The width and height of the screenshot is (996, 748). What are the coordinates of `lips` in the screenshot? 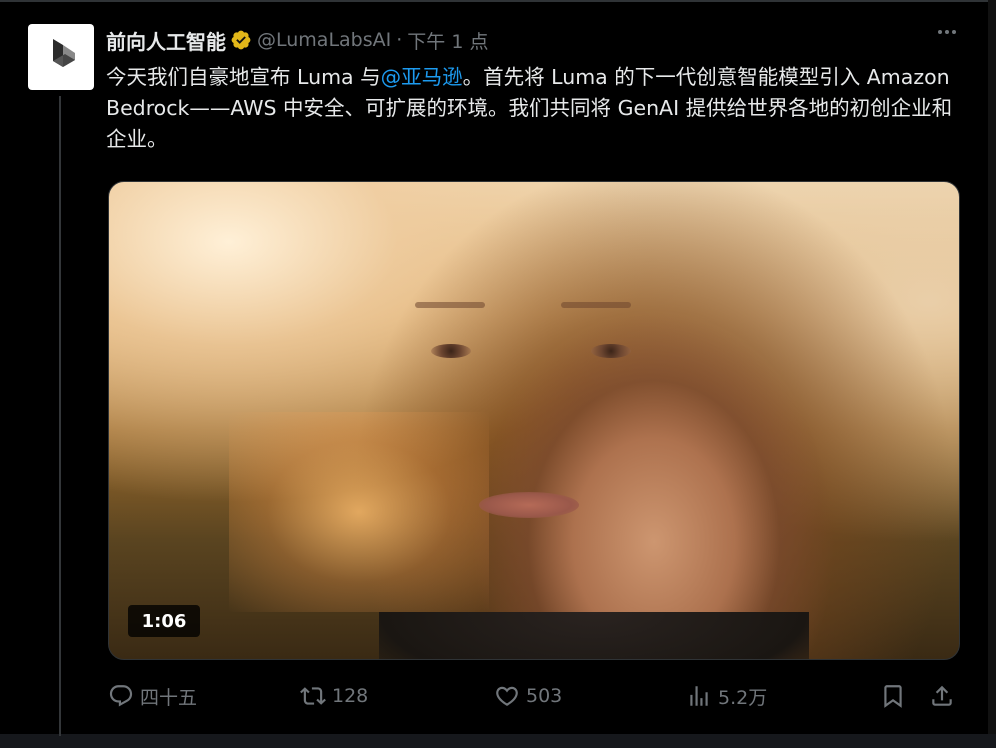 It's located at (529, 505).